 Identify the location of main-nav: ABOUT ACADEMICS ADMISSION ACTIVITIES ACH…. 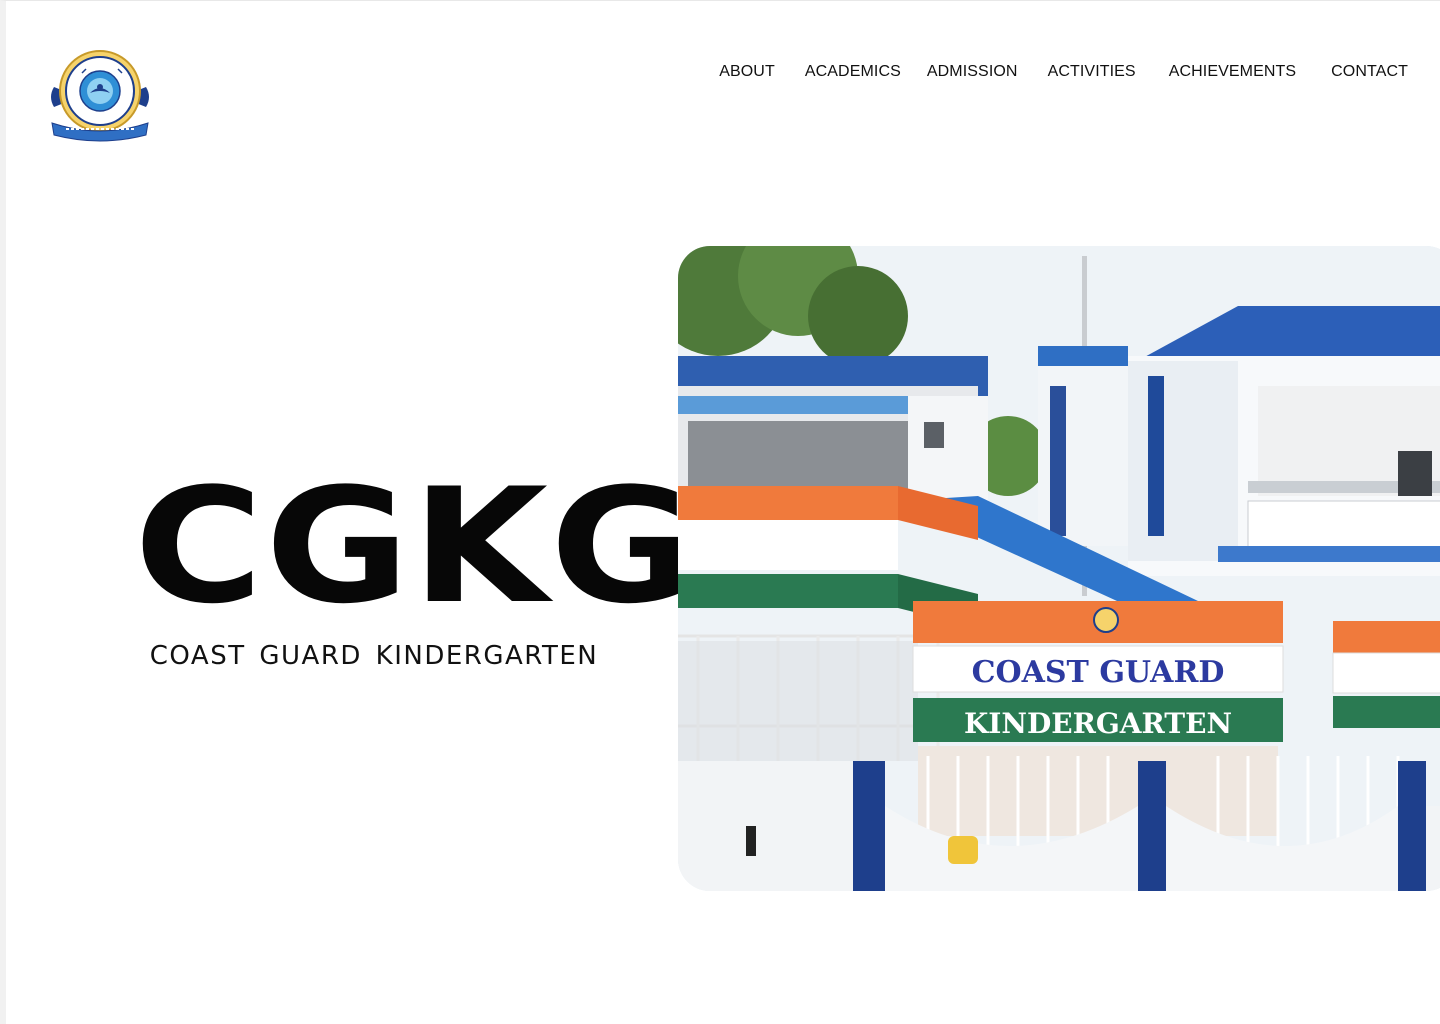
(1063, 72).